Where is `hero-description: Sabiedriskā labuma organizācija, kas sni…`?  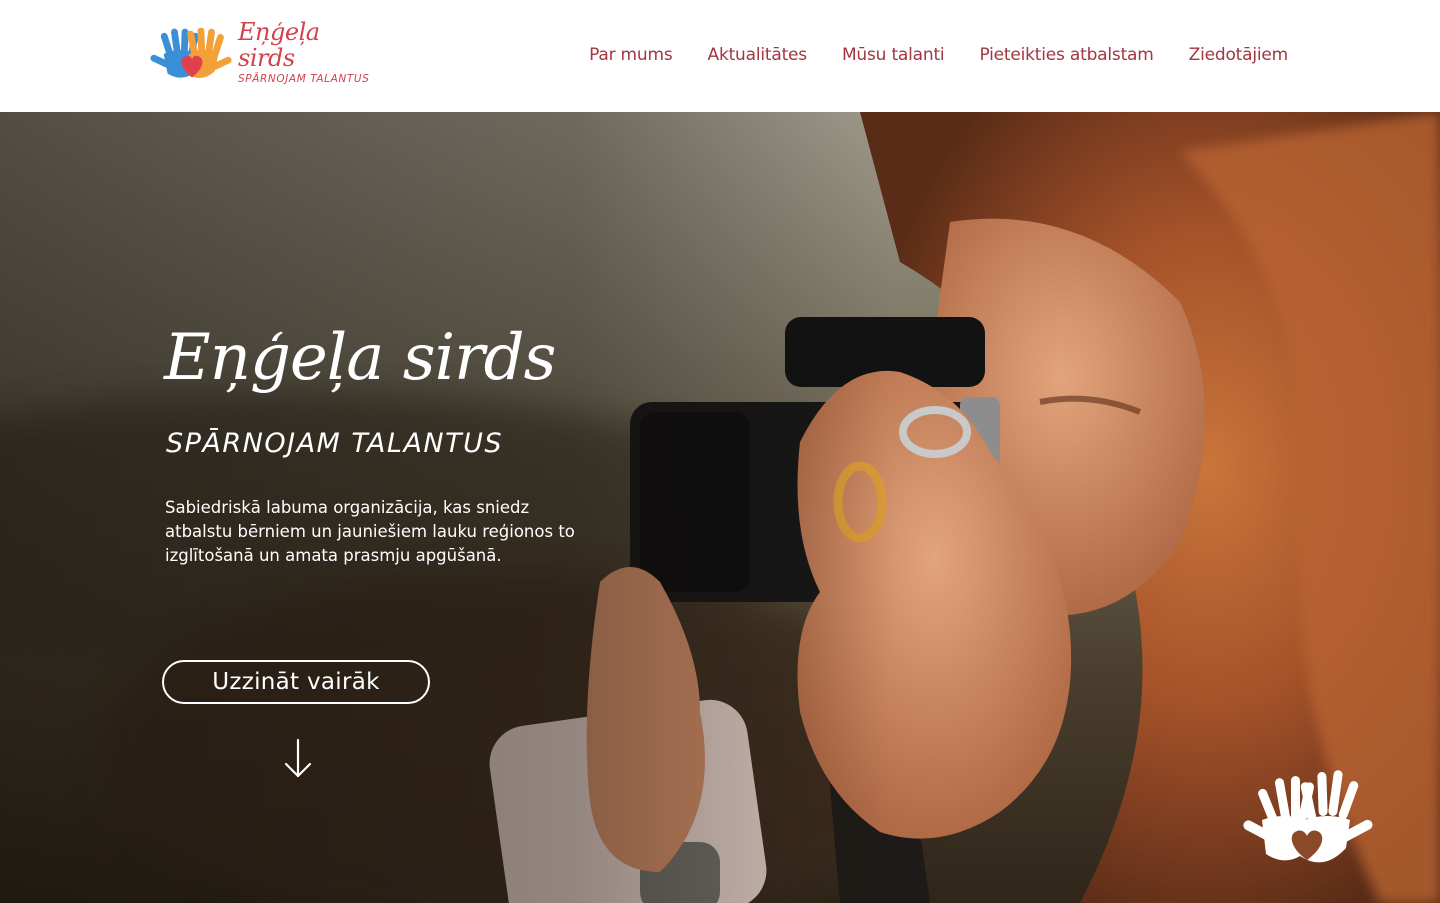
hero-description: Sabiedriskā labuma organizācija, kas sni… is located at coordinates (370, 531).